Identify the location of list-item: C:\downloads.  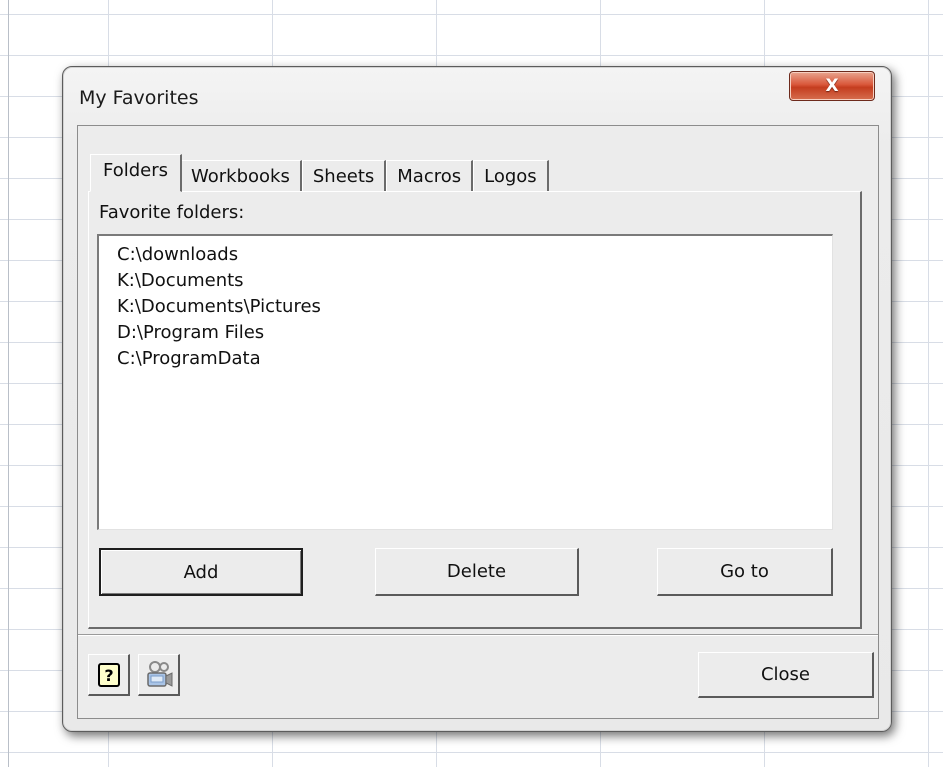
(465, 255).